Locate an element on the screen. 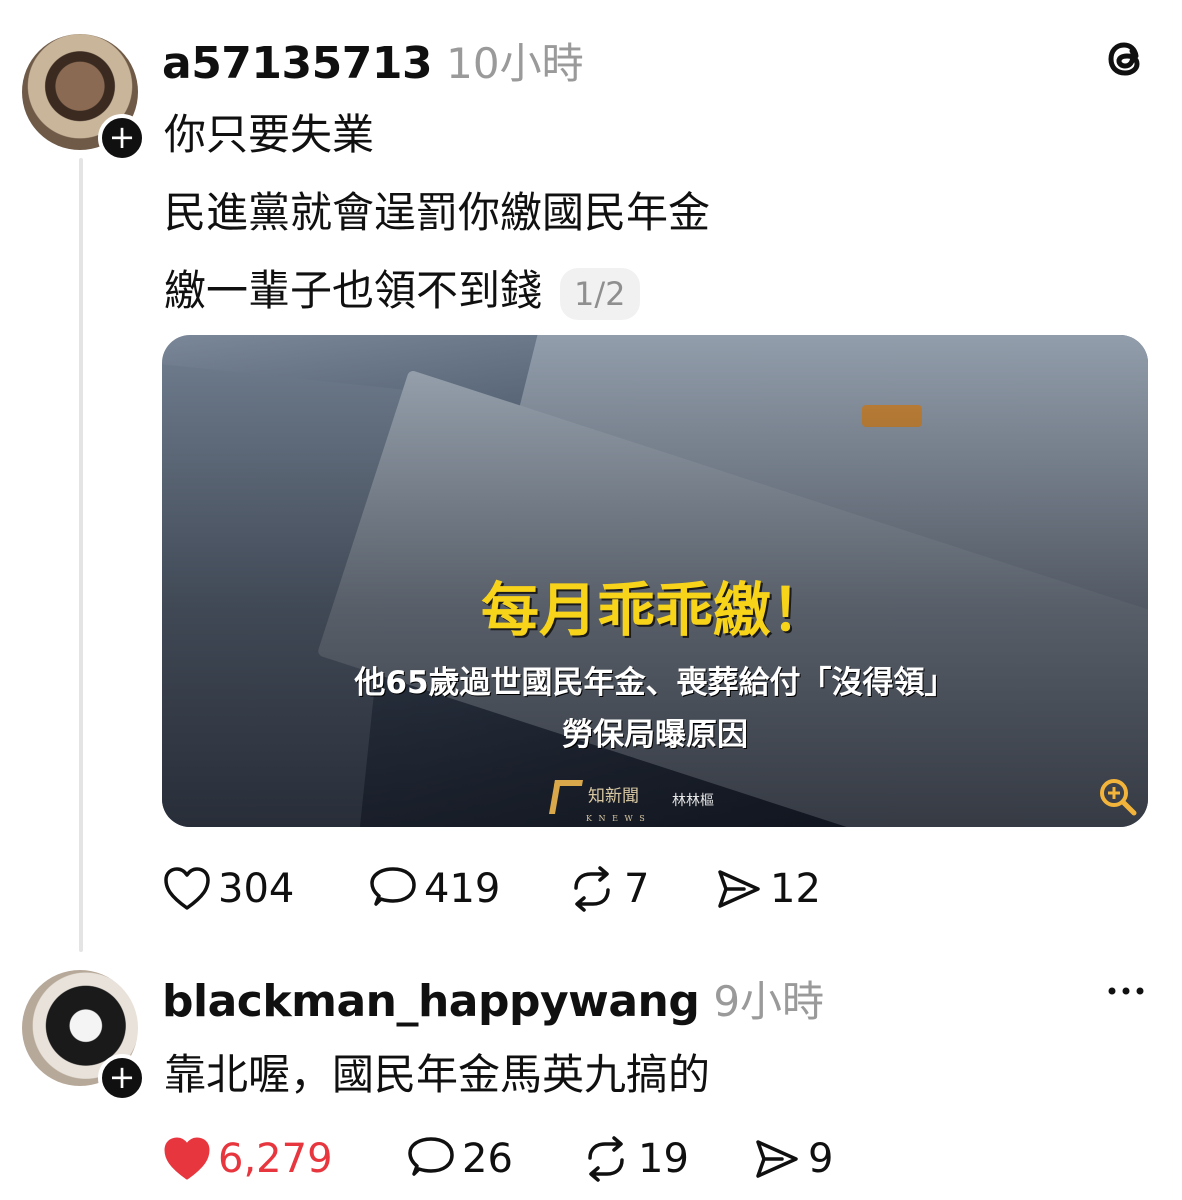  post-body: 你只要失業 民進黨就會逞罰你繳國民年金 繳一輩子也領不到錢 1/2 is located at coordinates (437, 213).